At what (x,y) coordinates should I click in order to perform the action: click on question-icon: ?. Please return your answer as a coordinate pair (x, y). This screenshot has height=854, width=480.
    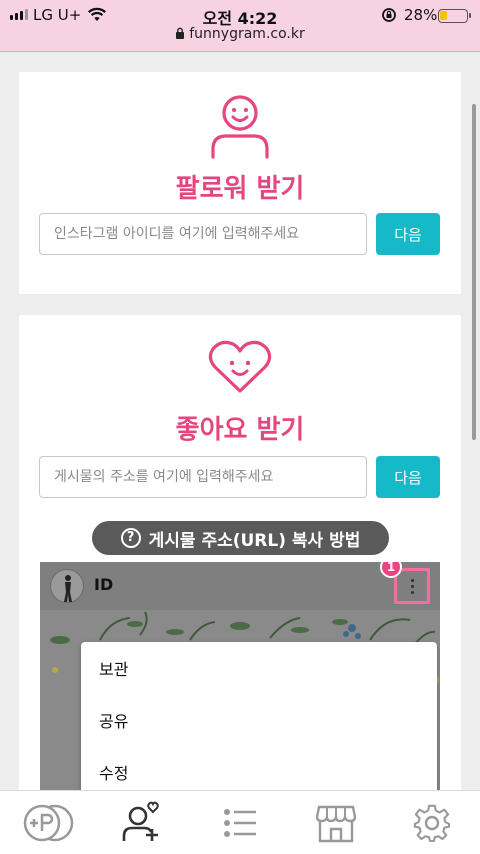
    Looking at the image, I should click on (130, 538).